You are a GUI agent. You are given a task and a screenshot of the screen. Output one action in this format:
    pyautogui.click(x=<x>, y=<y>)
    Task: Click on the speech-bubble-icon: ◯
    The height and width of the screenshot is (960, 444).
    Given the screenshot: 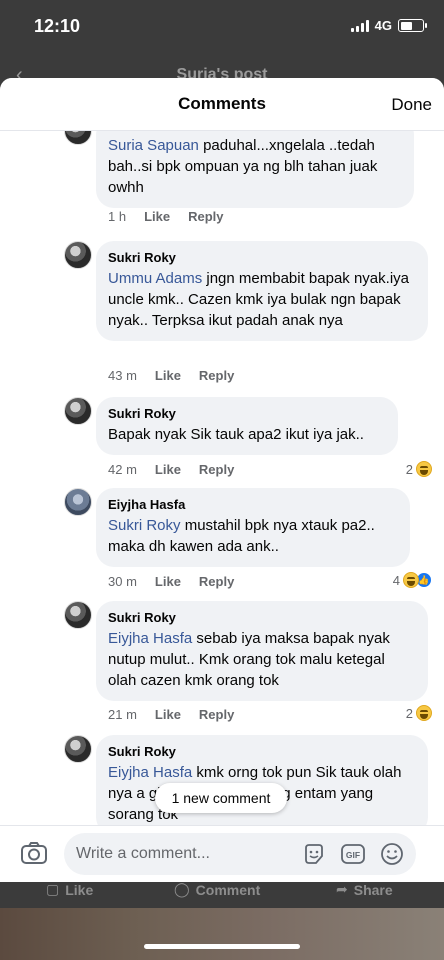 What is the action you would take?
    pyautogui.click(x=182, y=889)
    